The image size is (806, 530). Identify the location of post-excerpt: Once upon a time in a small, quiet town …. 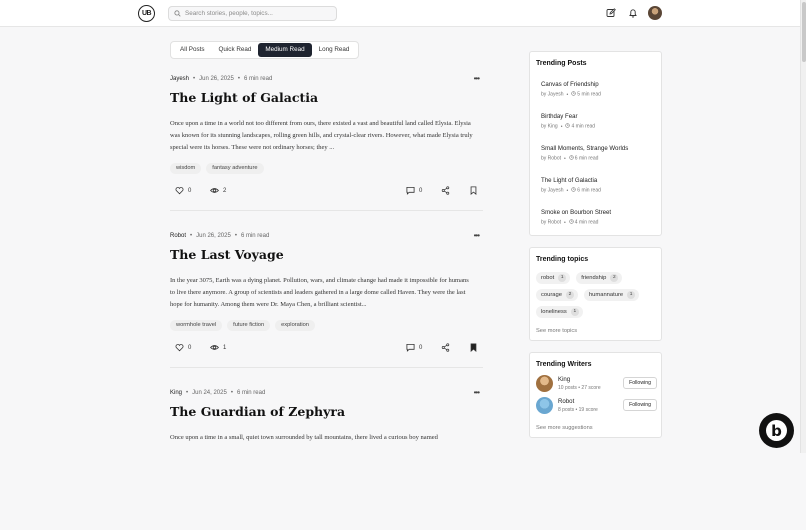
(322, 438).